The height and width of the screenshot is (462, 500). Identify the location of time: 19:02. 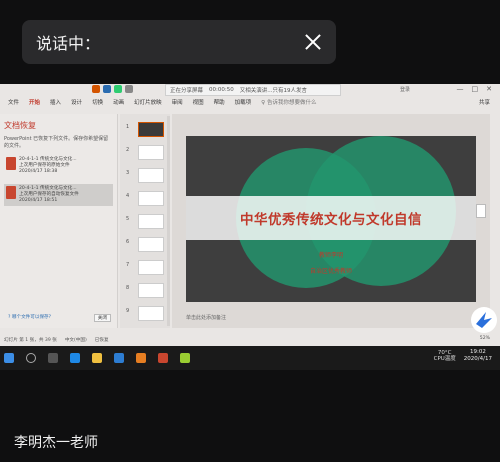
(477, 352).